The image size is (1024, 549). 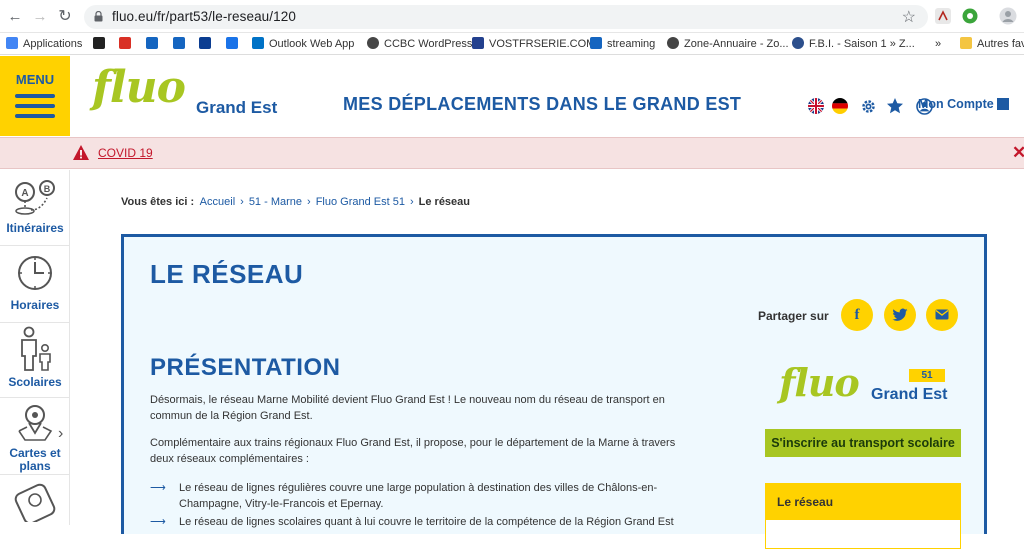 I want to click on outlook-icon, so click(x=258, y=43).